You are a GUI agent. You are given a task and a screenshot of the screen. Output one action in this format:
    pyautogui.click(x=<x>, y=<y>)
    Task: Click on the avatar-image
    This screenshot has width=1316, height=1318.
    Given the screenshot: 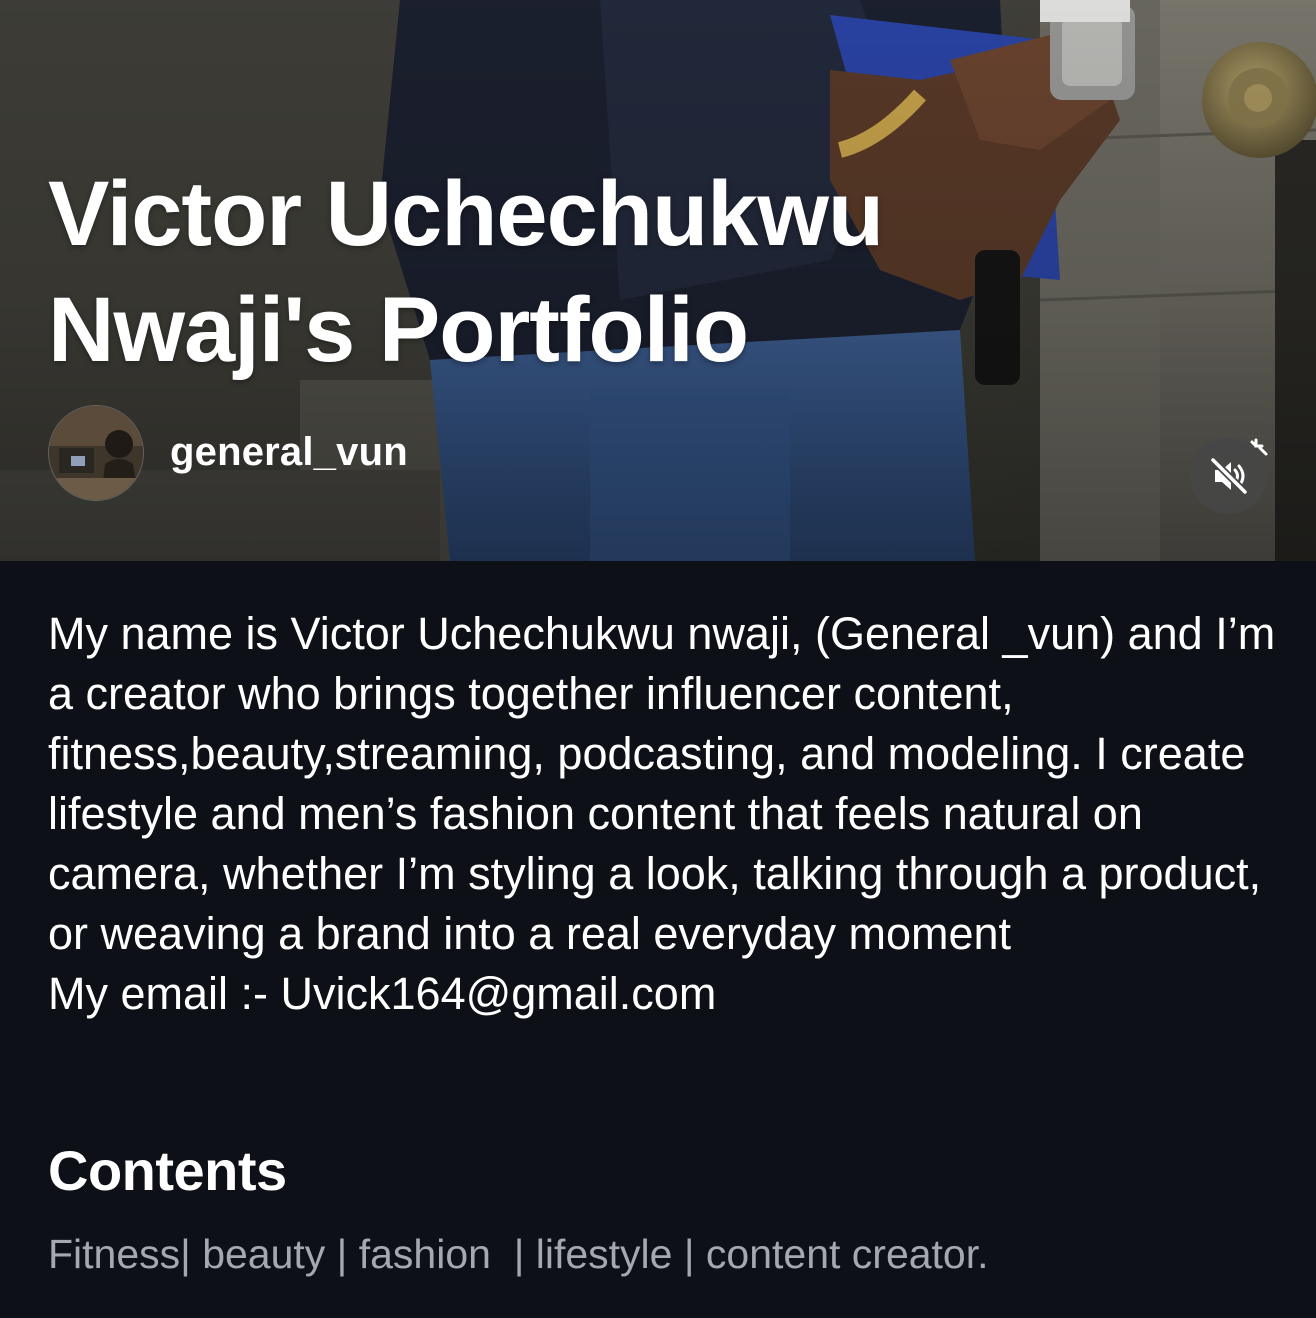 What is the action you would take?
    pyautogui.click(x=96, y=453)
    